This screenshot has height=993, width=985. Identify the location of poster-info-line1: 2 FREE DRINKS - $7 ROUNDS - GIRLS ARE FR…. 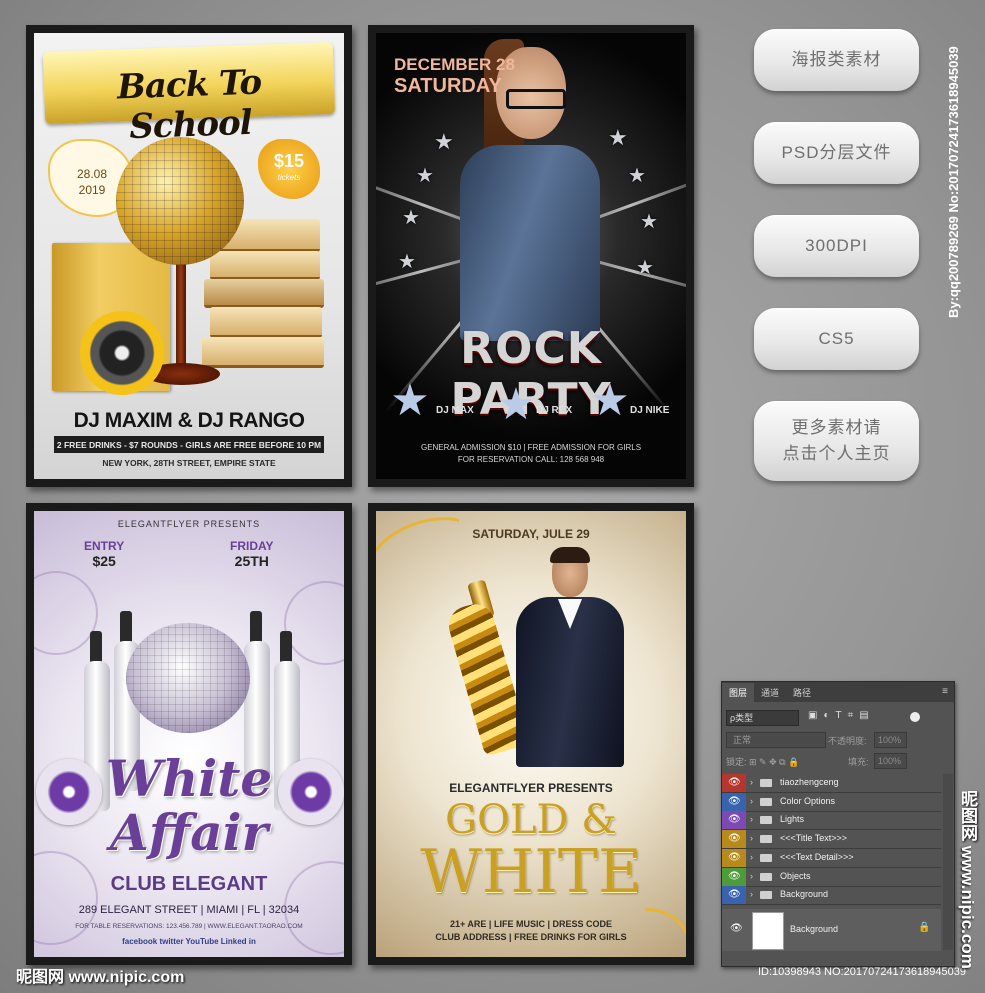
(189, 445).